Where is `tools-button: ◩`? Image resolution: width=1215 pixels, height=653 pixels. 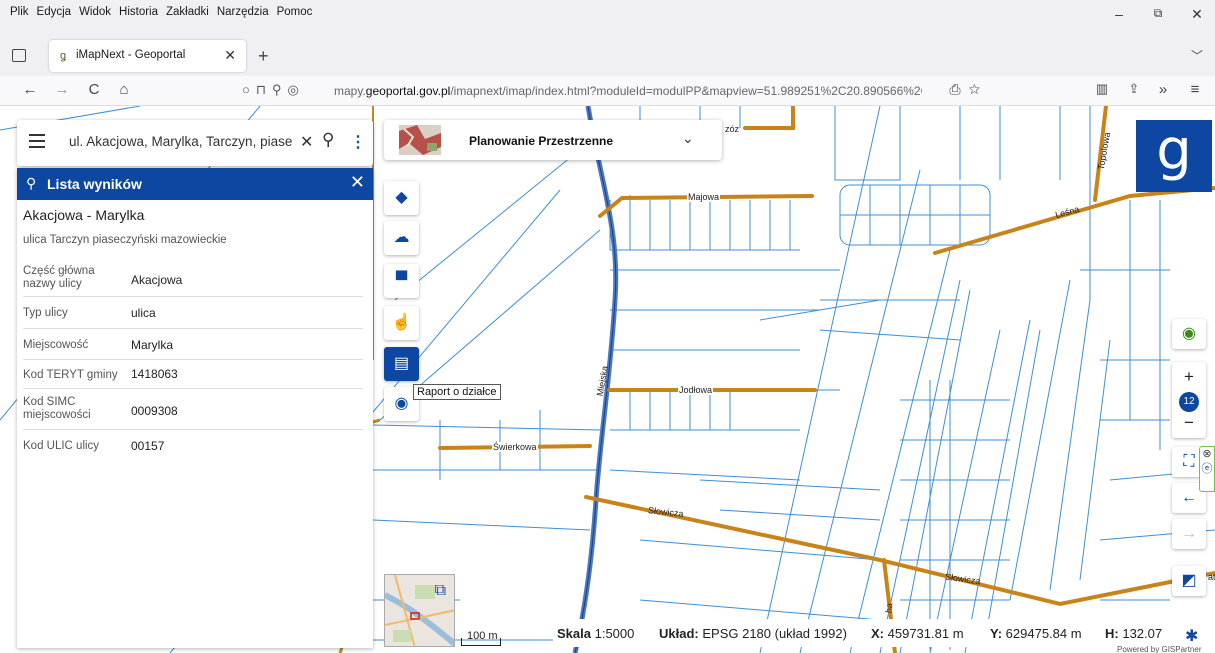
tools-button: ◩ is located at coordinates (1189, 581).